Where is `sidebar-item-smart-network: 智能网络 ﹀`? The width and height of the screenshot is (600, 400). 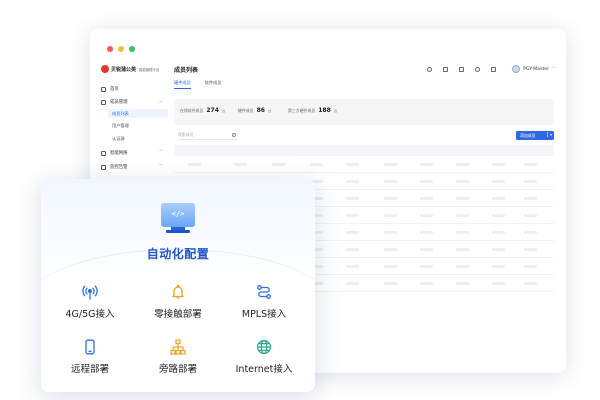
sidebar-item-smart-network: 智能网络 ﹀ is located at coordinates (132, 152).